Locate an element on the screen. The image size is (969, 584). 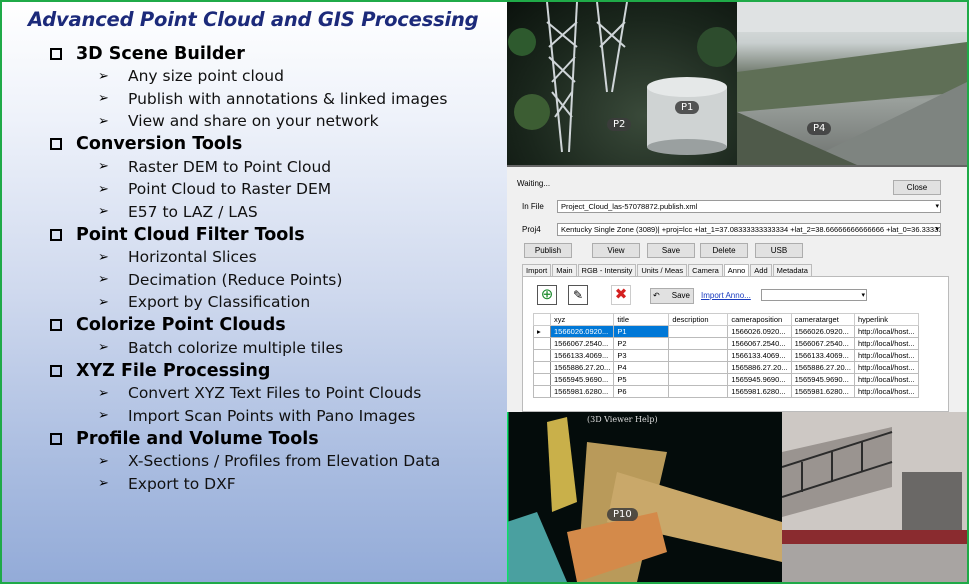
tab-add: Add is located at coordinates (761, 270).